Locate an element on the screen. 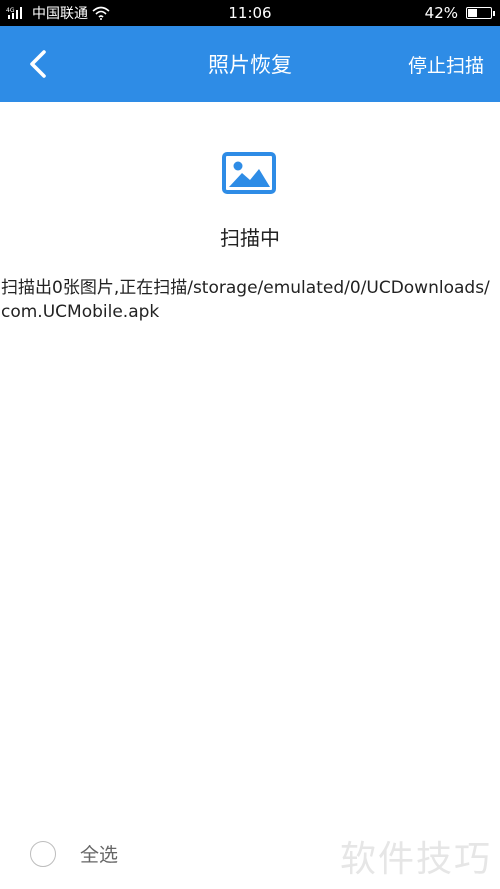 Image resolution: width=500 pixels, height=889 pixels. battery-percent: 42% is located at coordinates (441, 13).